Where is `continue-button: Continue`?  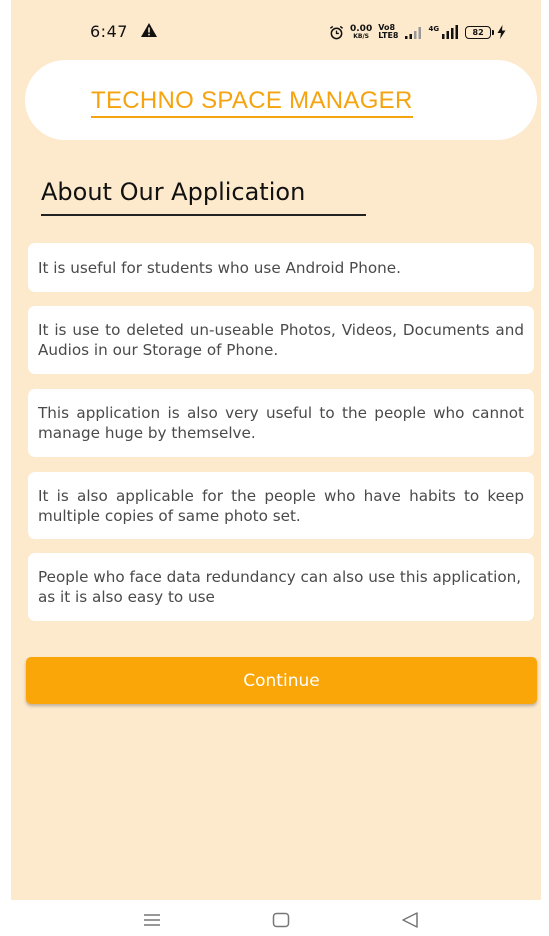 continue-button: Continue is located at coordinates (281, 680).